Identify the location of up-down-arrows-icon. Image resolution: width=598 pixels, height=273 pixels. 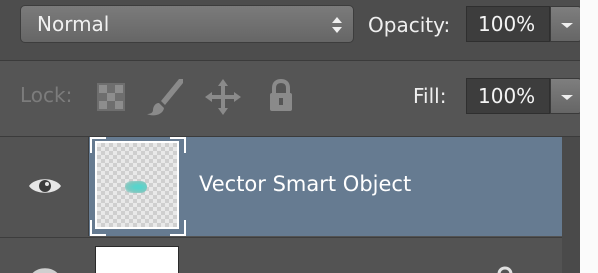
(337, 25).